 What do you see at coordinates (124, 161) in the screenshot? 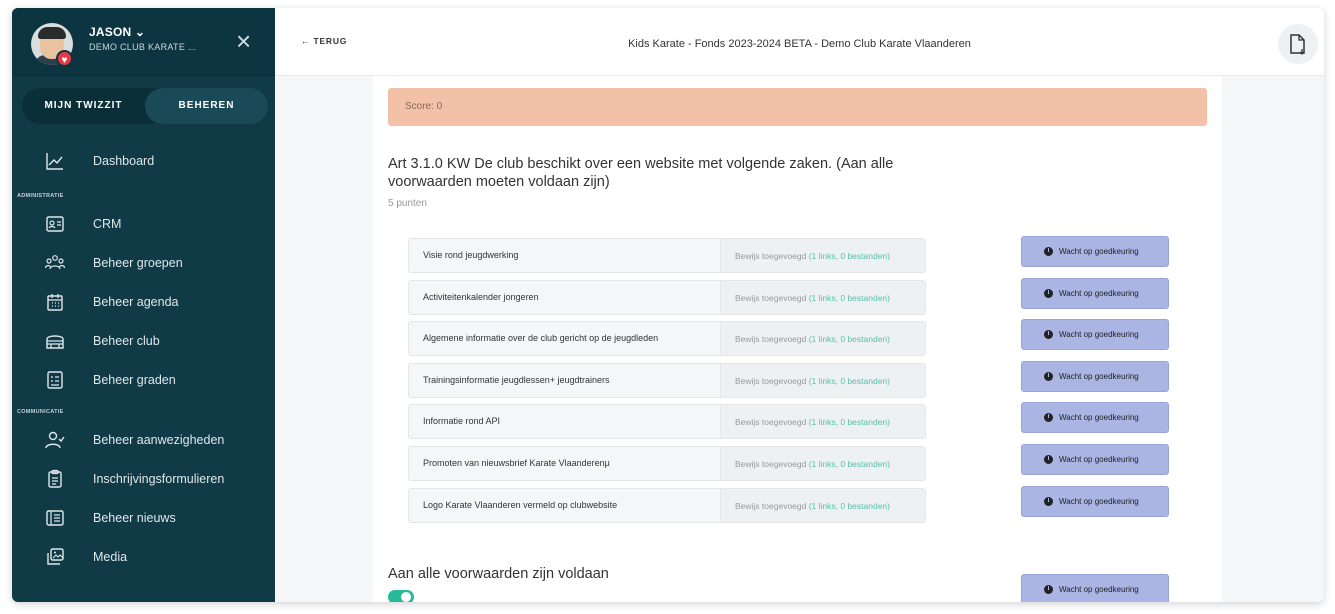
I see `sidebar-item-label: Dashboard` at bounding box center [124, 161].